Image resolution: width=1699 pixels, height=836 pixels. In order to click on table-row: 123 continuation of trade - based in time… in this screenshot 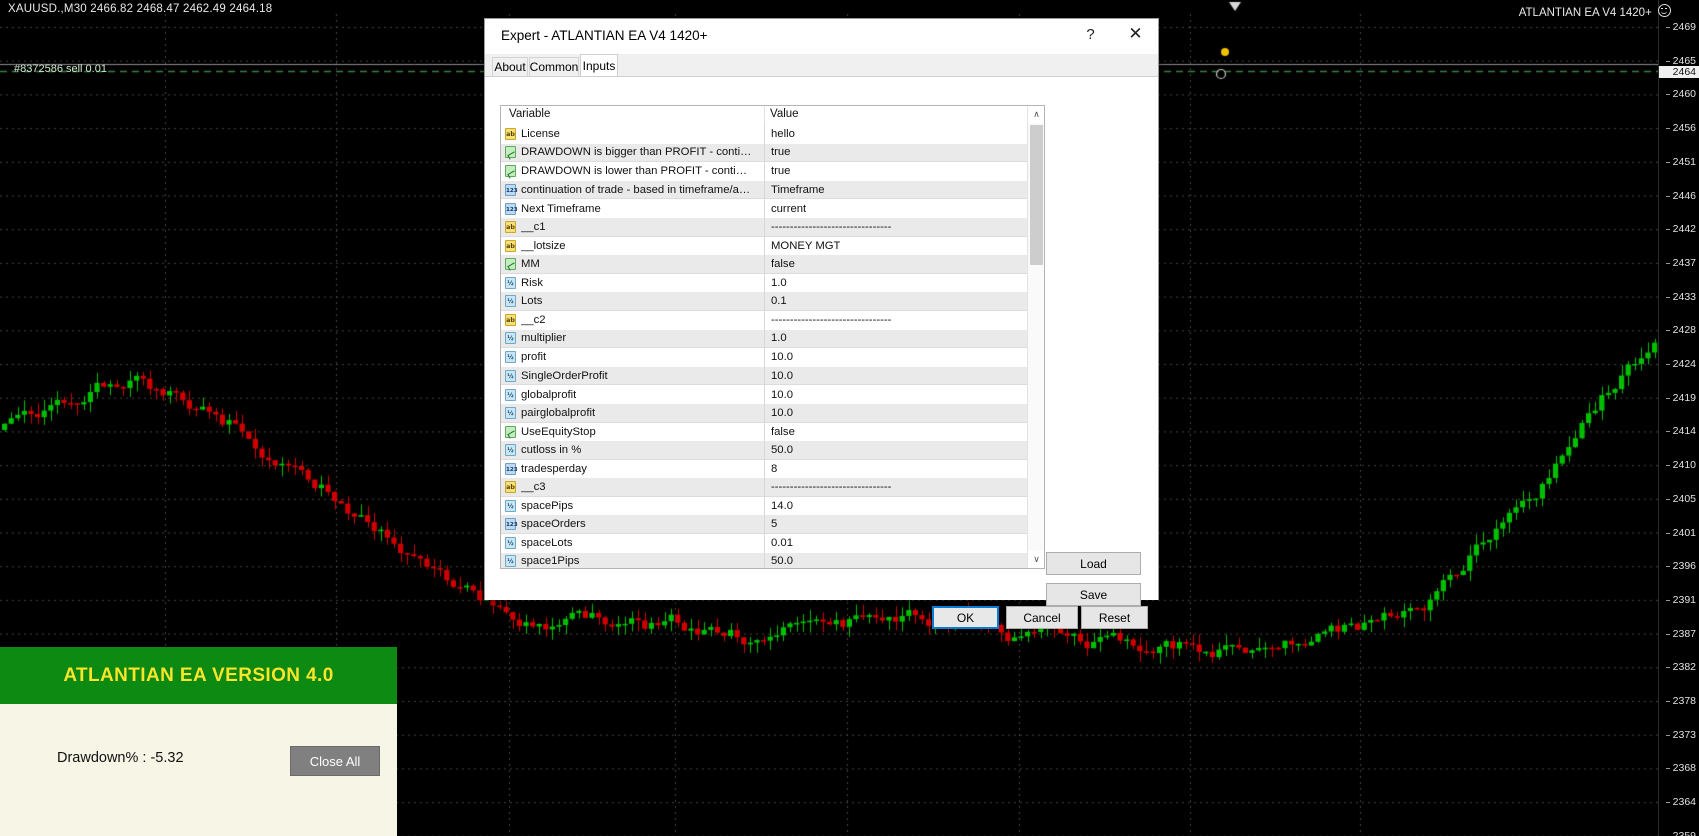, I will do `click(764, 190)`.